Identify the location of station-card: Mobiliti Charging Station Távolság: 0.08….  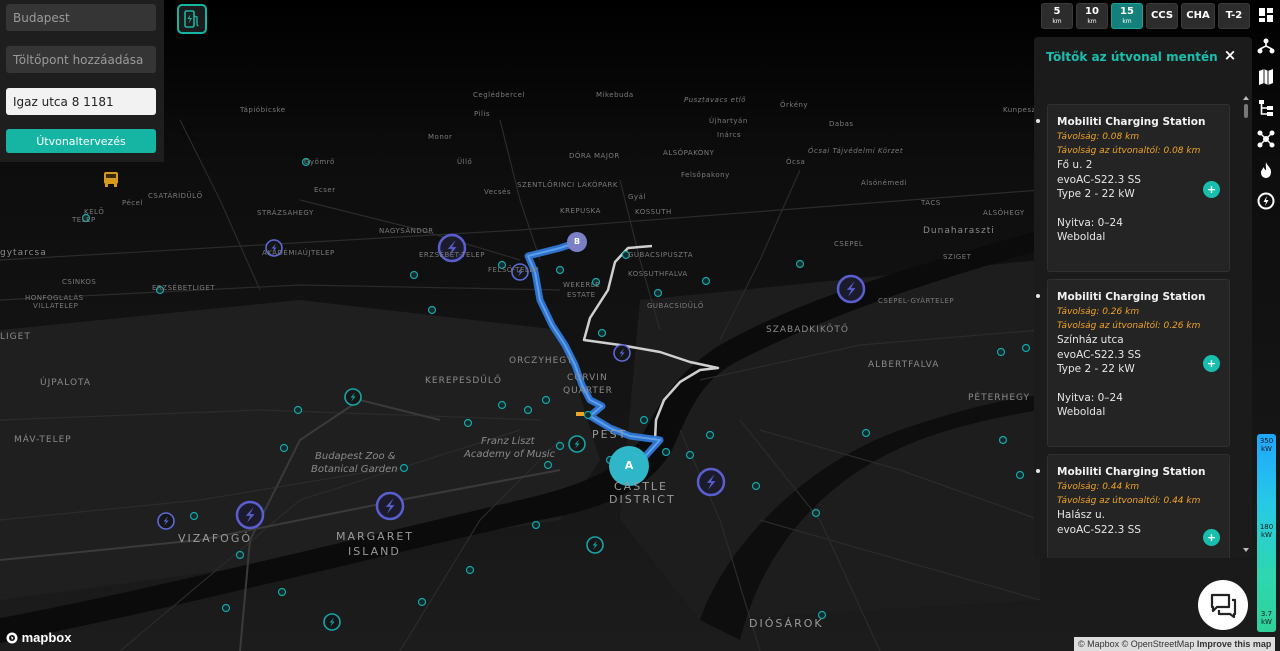
(1133, 188).